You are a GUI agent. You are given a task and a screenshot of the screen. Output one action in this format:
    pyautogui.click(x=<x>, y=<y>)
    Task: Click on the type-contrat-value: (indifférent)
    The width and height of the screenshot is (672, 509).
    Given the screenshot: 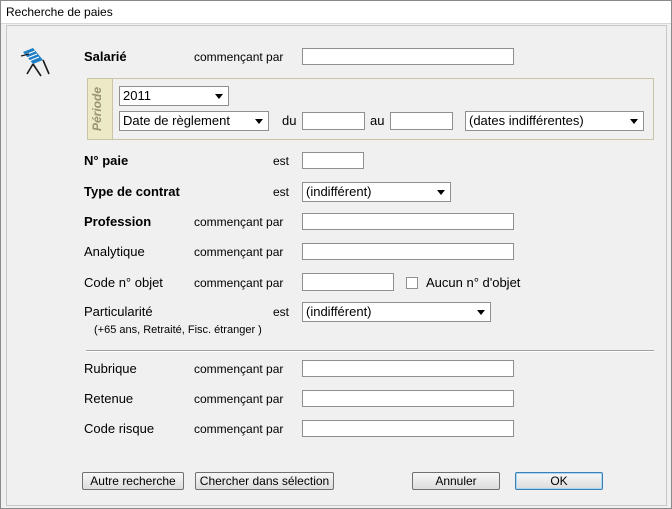 What is the action you would take?
    pyautogui.click(x=339, y=191)
    